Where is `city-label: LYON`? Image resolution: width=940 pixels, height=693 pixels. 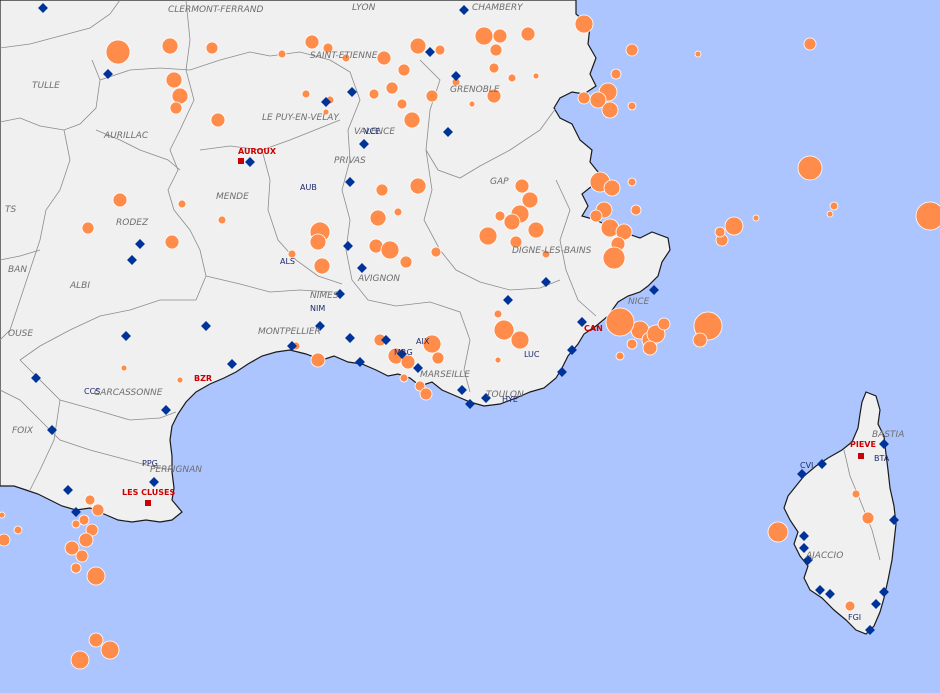 city-label: LYON is located at coordinates (364, 8).